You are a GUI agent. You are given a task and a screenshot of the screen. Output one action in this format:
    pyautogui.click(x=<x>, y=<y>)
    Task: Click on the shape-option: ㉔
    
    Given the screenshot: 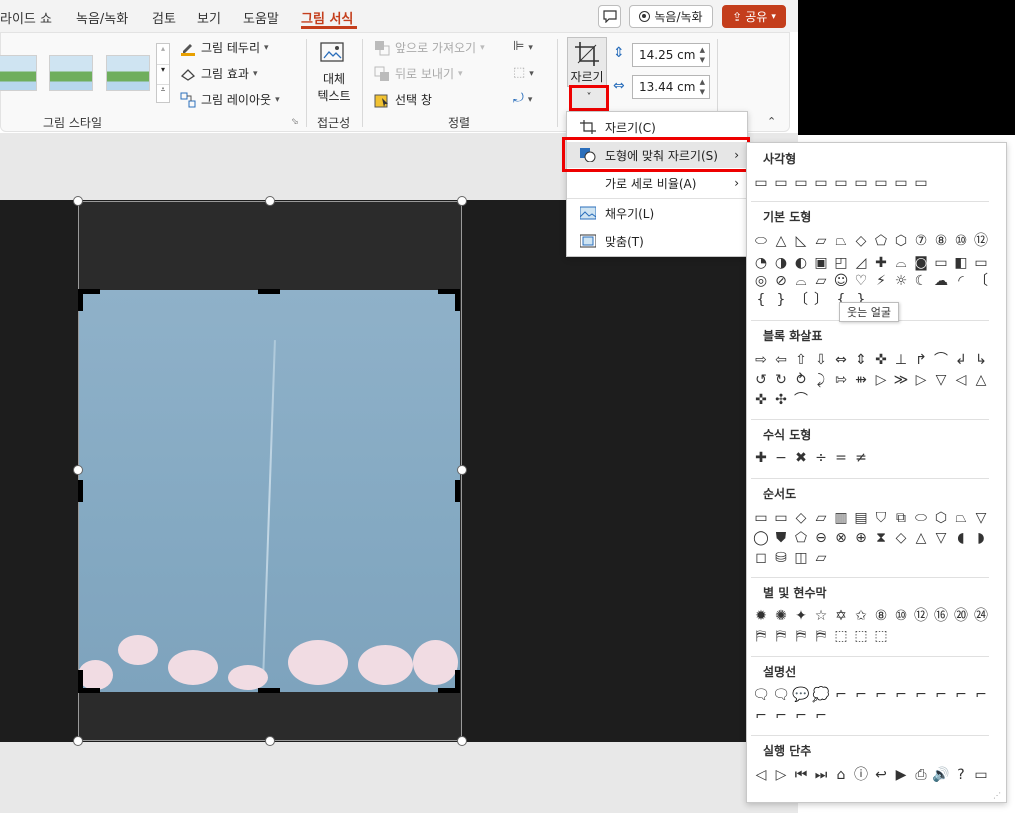 What is the action you would take?
    pyautogui.click(x=981, y=616)
    